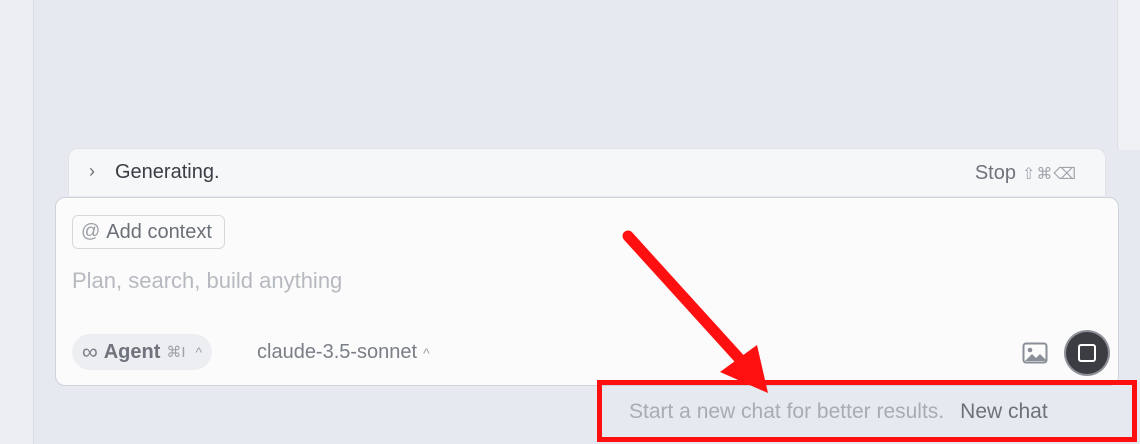 This screenshot has width=1140, height=444. I want to click on stop-shortcut: ⇧⌘⌫, so click(1049, 174).